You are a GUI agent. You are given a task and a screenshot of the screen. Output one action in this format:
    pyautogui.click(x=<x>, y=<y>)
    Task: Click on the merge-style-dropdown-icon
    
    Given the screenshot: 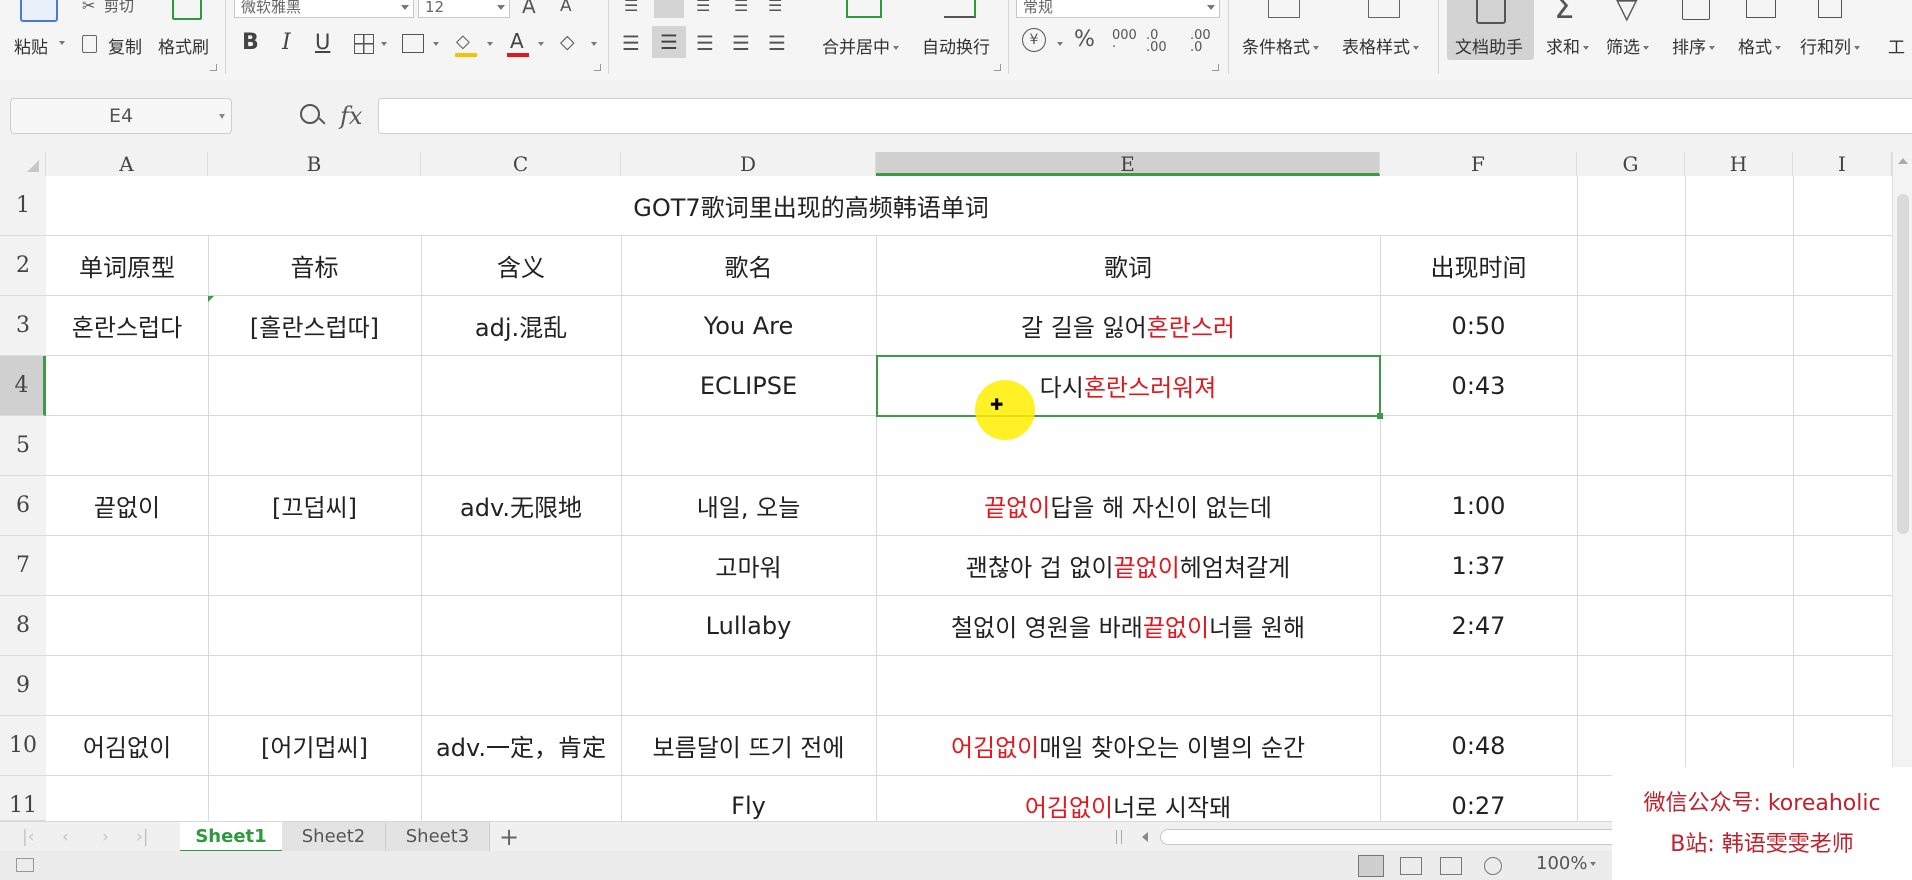 What is the action you would take?
    pyautogui.click(x=436, y=44)
    